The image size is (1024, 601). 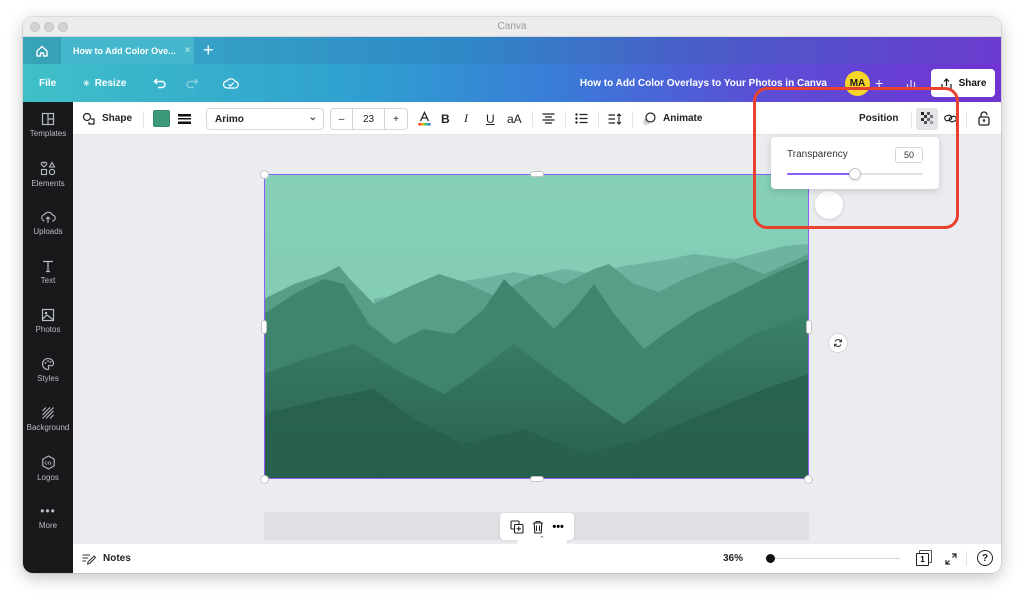 I want to click on templates-icon, so click(x=48, y=119).